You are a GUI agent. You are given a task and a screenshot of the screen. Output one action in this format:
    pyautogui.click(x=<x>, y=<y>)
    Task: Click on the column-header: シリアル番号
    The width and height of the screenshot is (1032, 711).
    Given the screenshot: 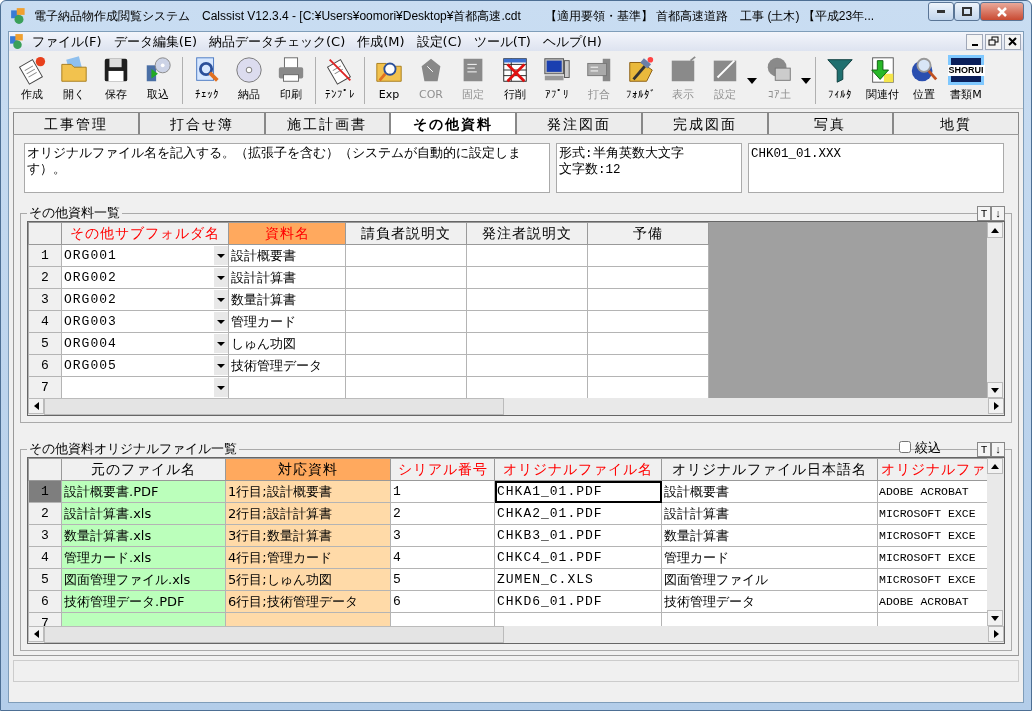 What is the action you would take?
    pyautogui.click(x=442, y=469)
    